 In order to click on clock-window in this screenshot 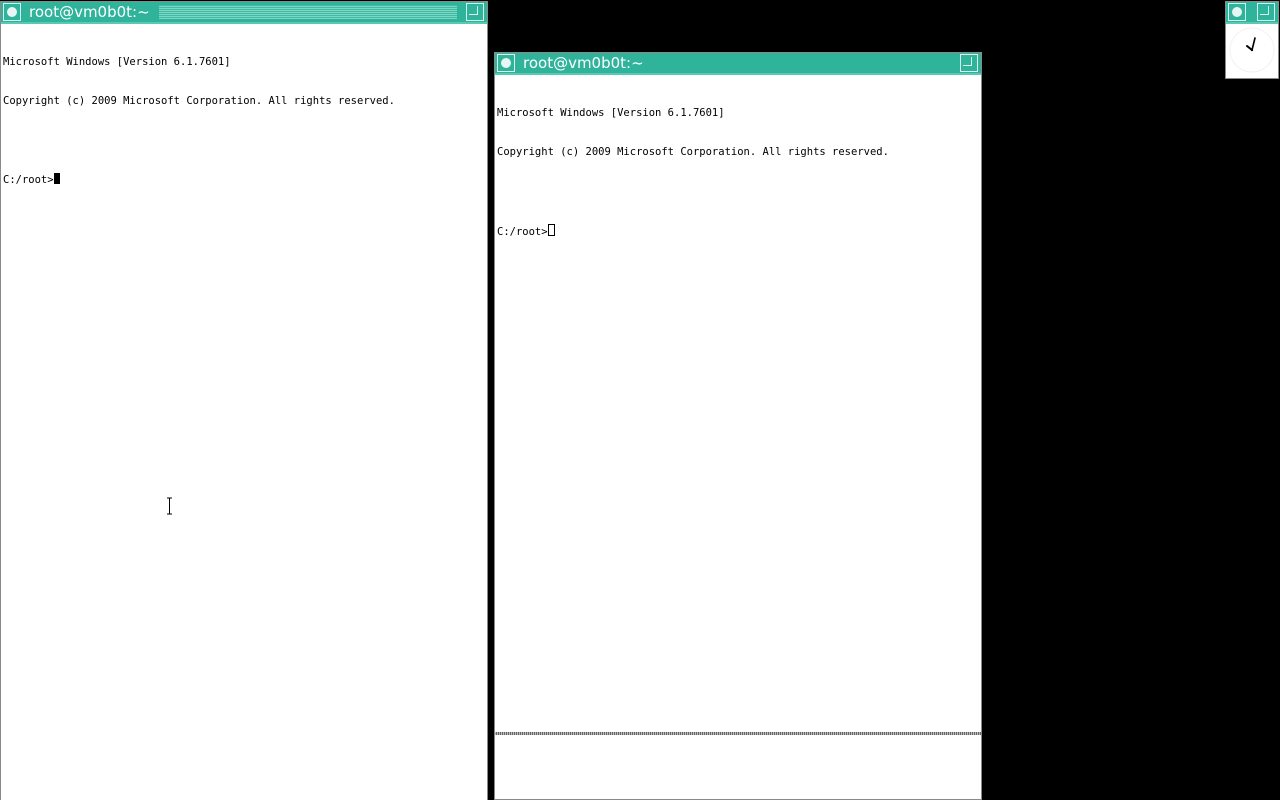, I will do `click(1252, 40)`.